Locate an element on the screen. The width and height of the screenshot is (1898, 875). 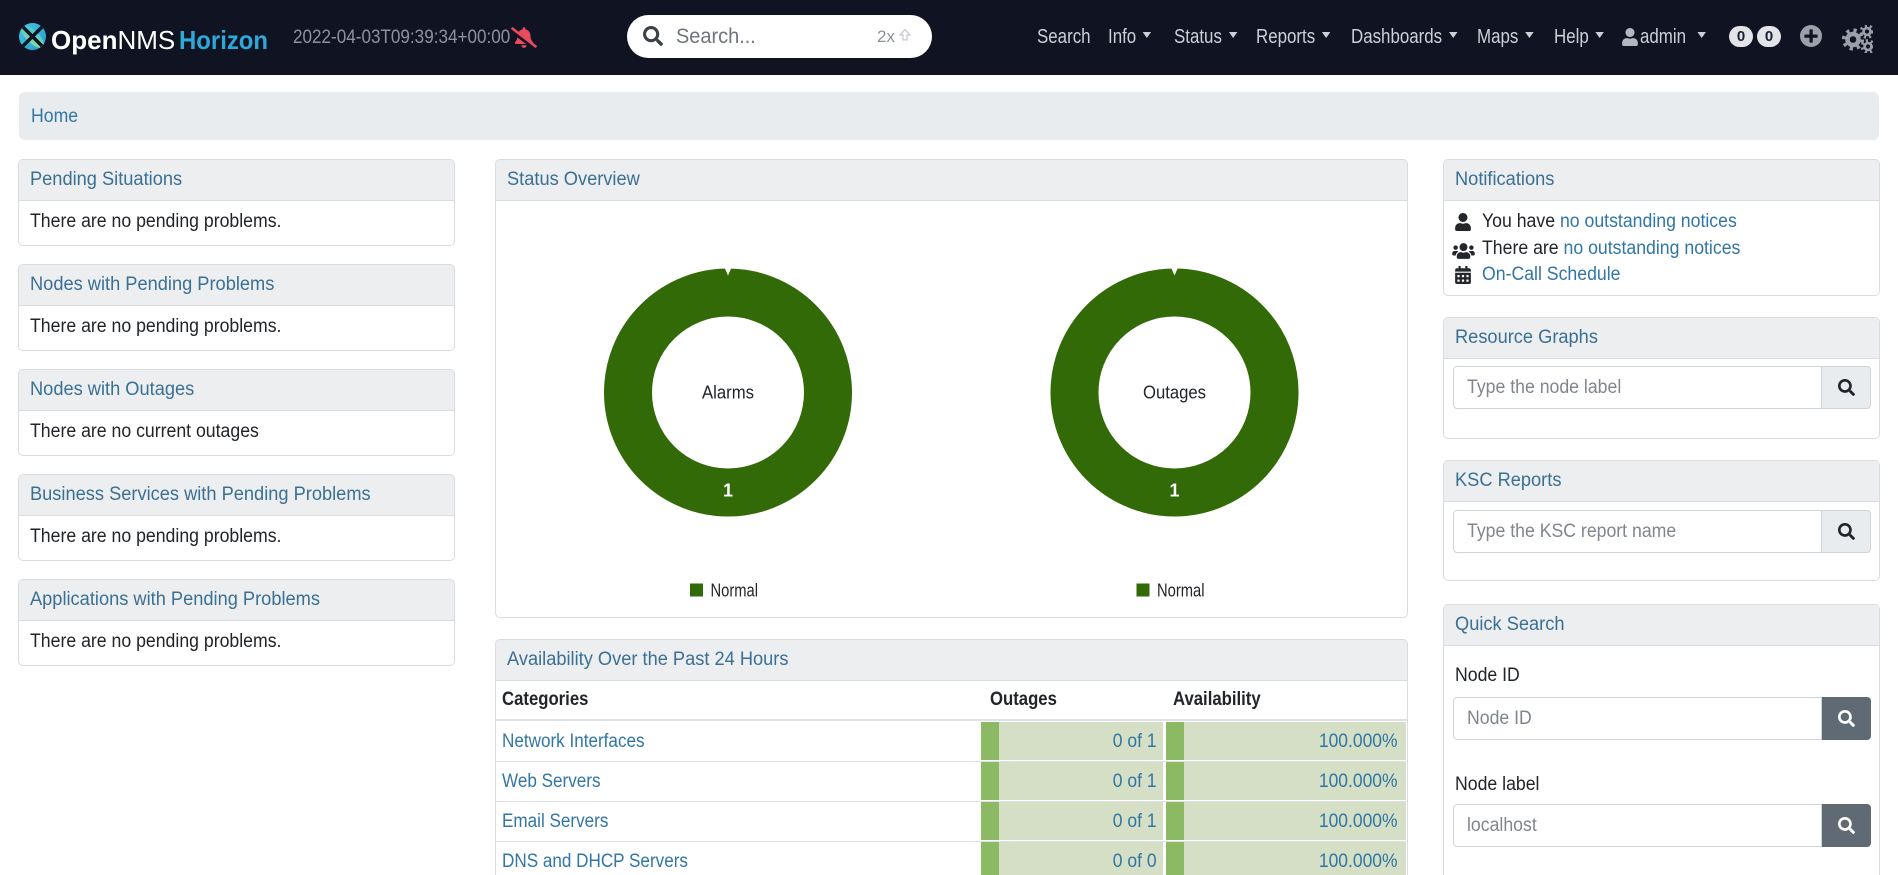
svg-text: Outages is located at coordinates (1174, 393).